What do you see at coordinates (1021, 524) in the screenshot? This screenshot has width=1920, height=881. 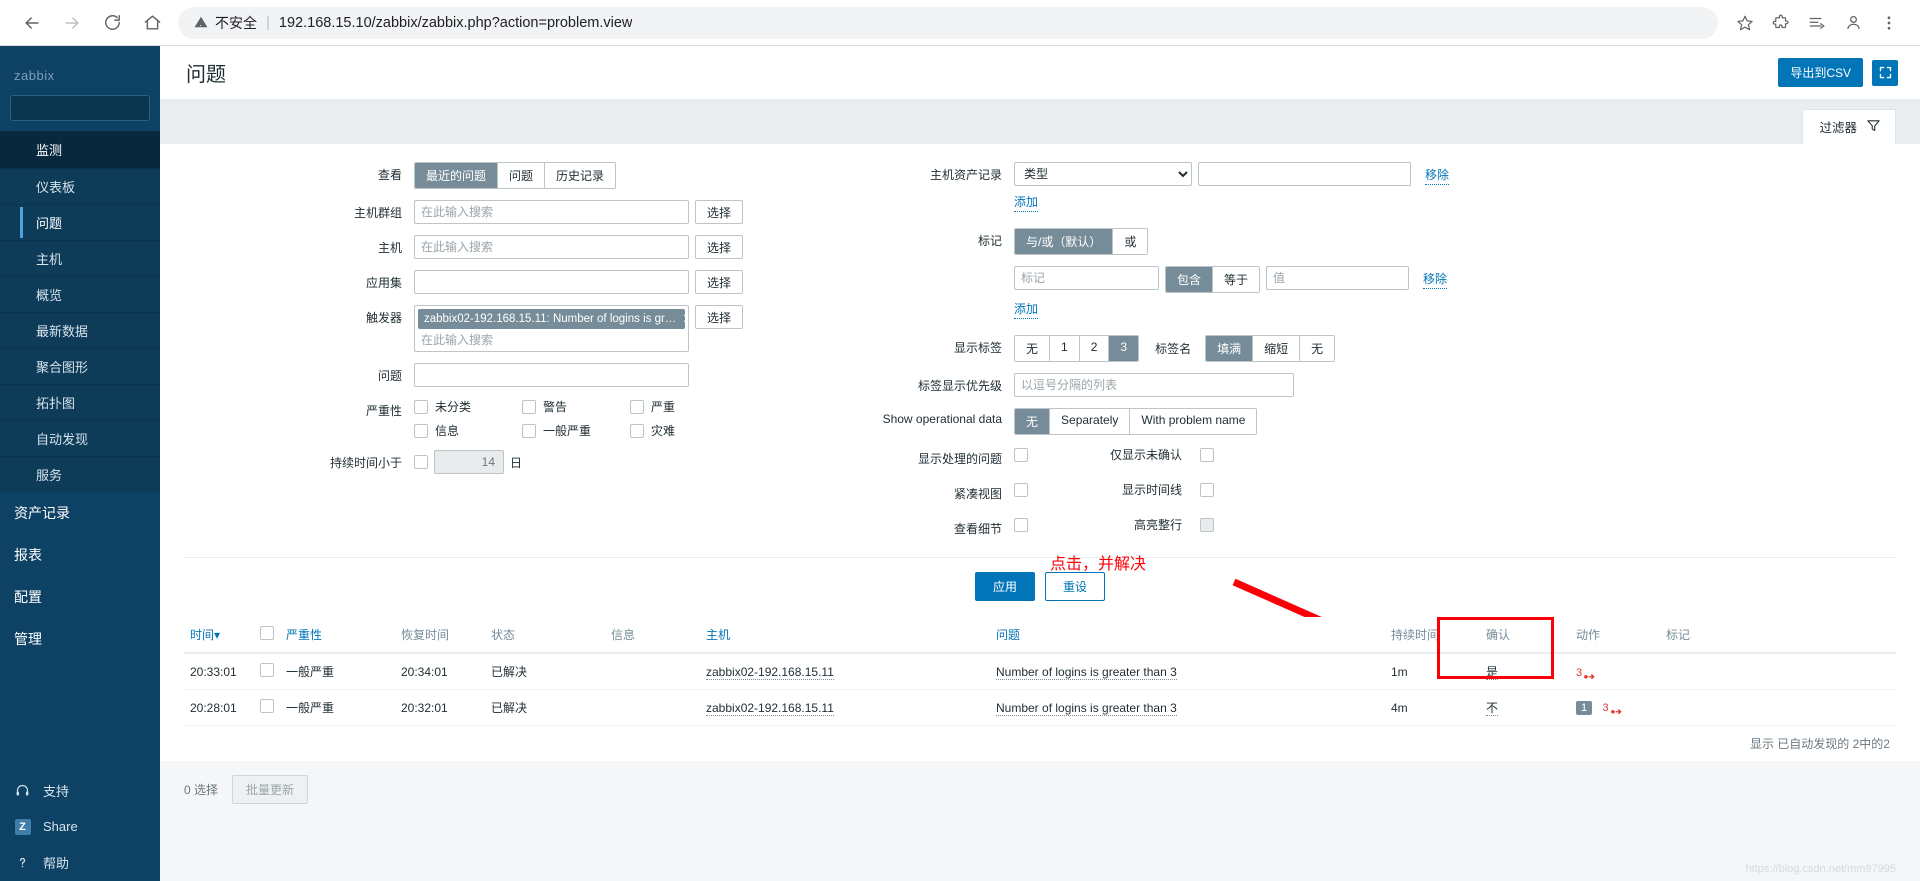 I see `show-details-checkbox` at bounding box center [1021, 524].